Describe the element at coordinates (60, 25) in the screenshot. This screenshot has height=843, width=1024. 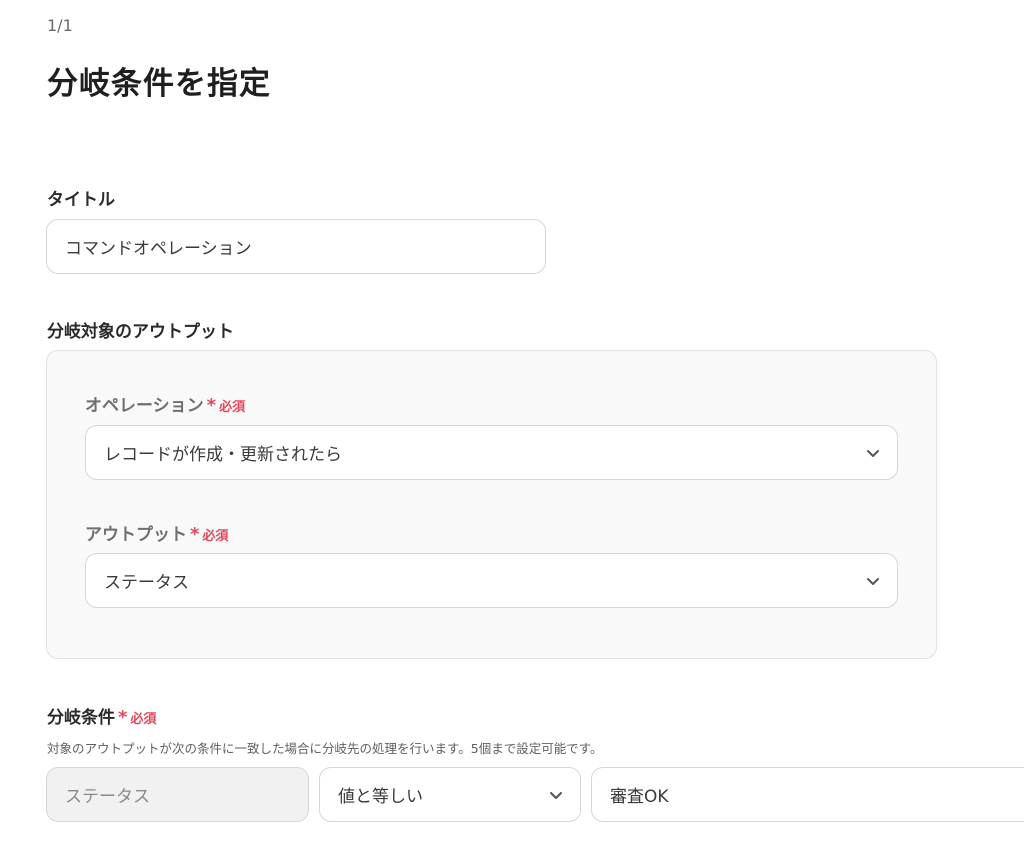
I see `page-indicator: 1/1` at that location.